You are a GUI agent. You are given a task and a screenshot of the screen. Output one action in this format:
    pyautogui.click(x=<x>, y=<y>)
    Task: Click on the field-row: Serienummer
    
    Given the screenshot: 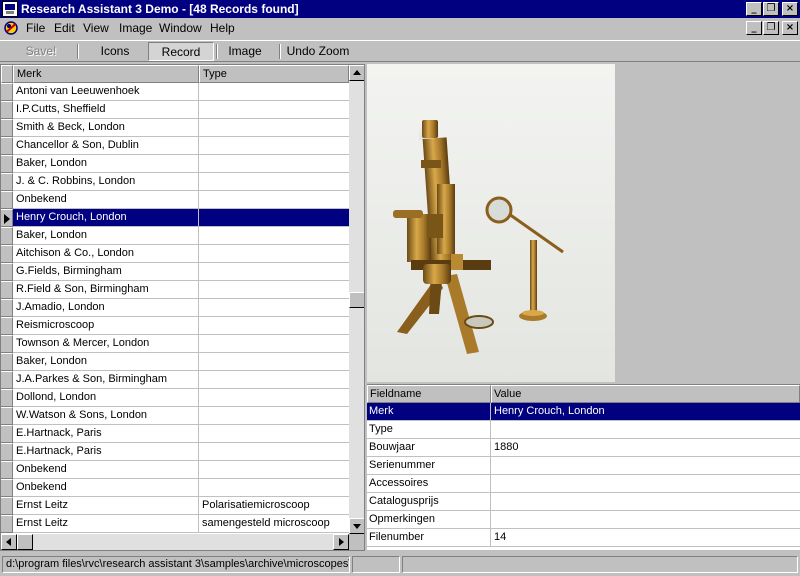 What is the action you would take?
    pyautogui.click(x=583, y=466)
    